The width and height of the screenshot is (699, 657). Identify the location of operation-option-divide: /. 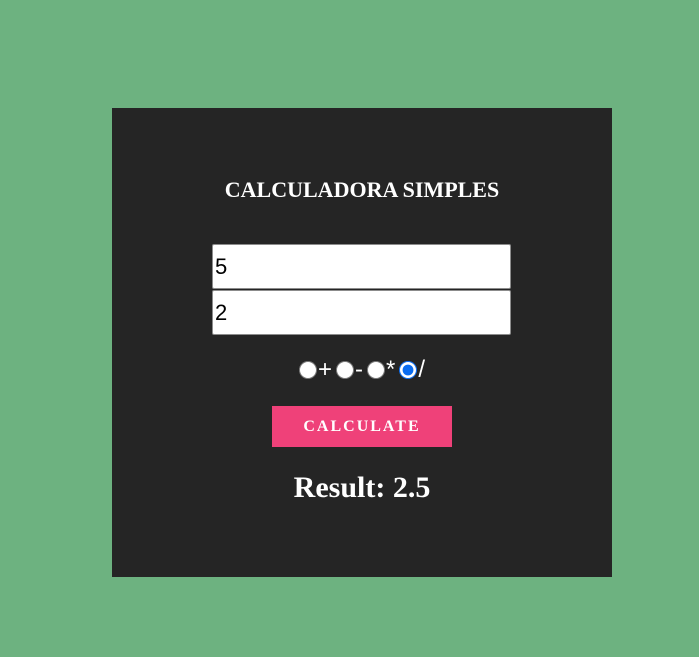
(412, 370).